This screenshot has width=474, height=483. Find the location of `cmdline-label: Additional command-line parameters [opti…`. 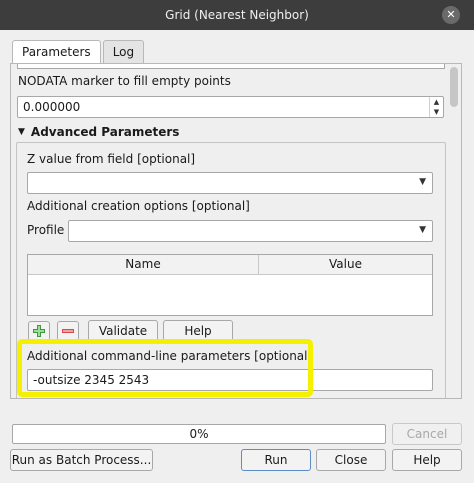

cmdline-label: Additional command-line parameters [opti… is located at coordinates (170, 356).